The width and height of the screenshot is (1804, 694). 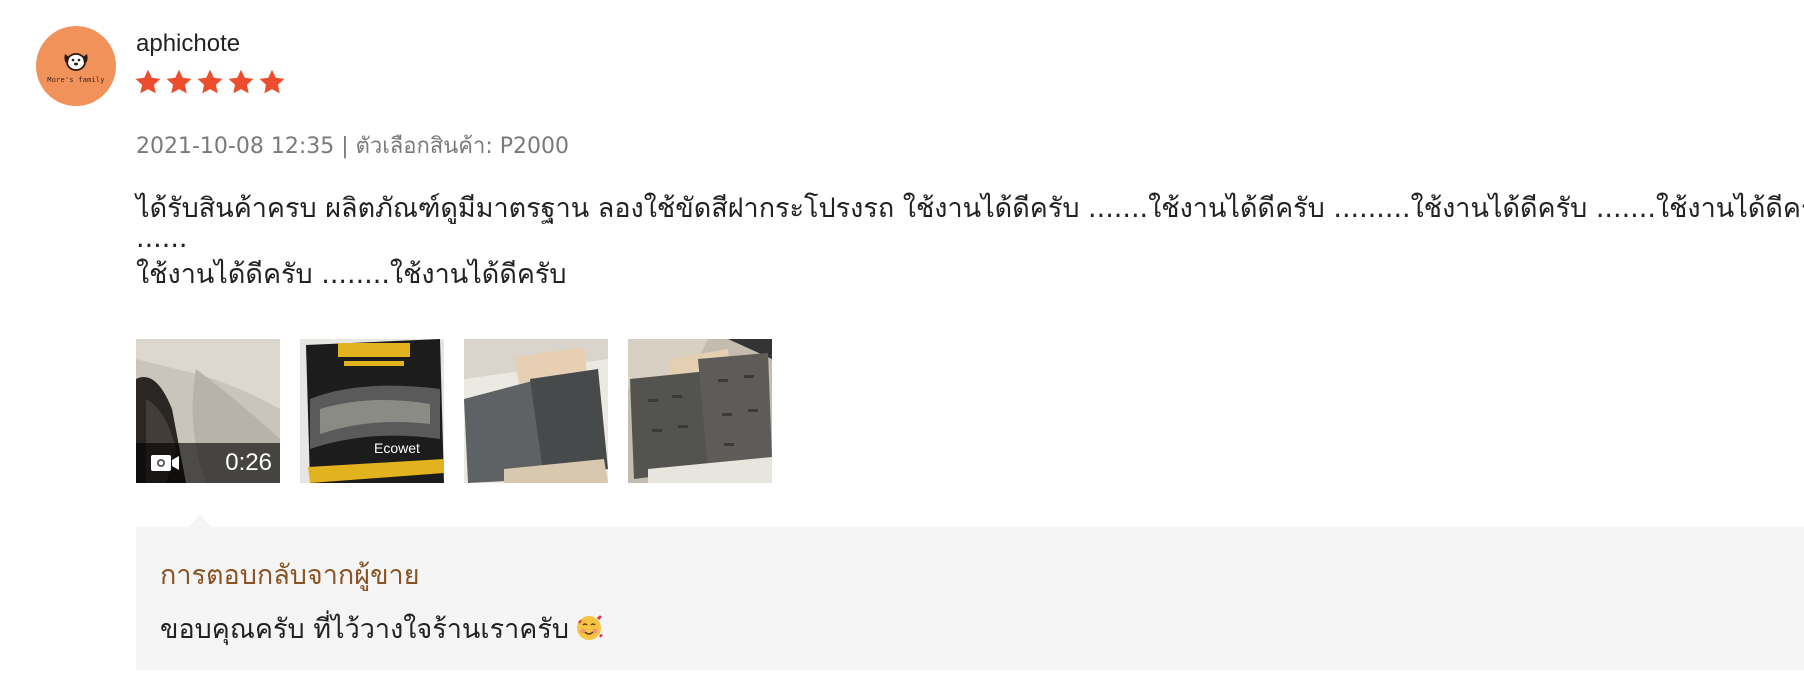 I want to click on dog-face-icon, so click(x=76, y=61).